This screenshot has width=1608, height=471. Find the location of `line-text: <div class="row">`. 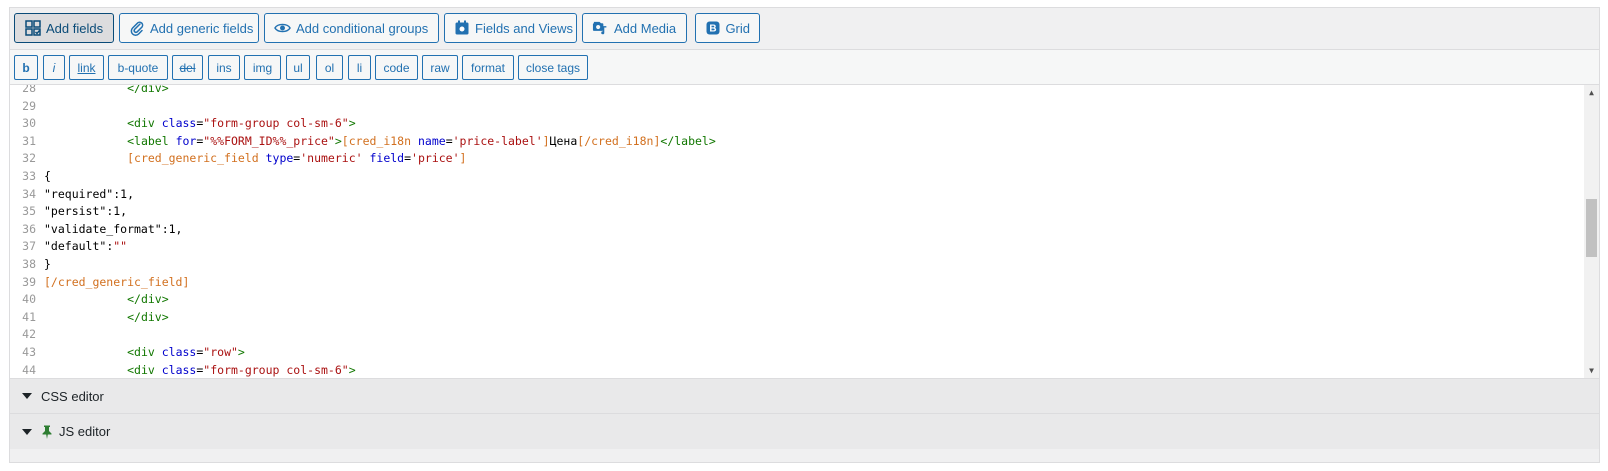

line-text: <div class="row"> is located at coordinates (186, 352).